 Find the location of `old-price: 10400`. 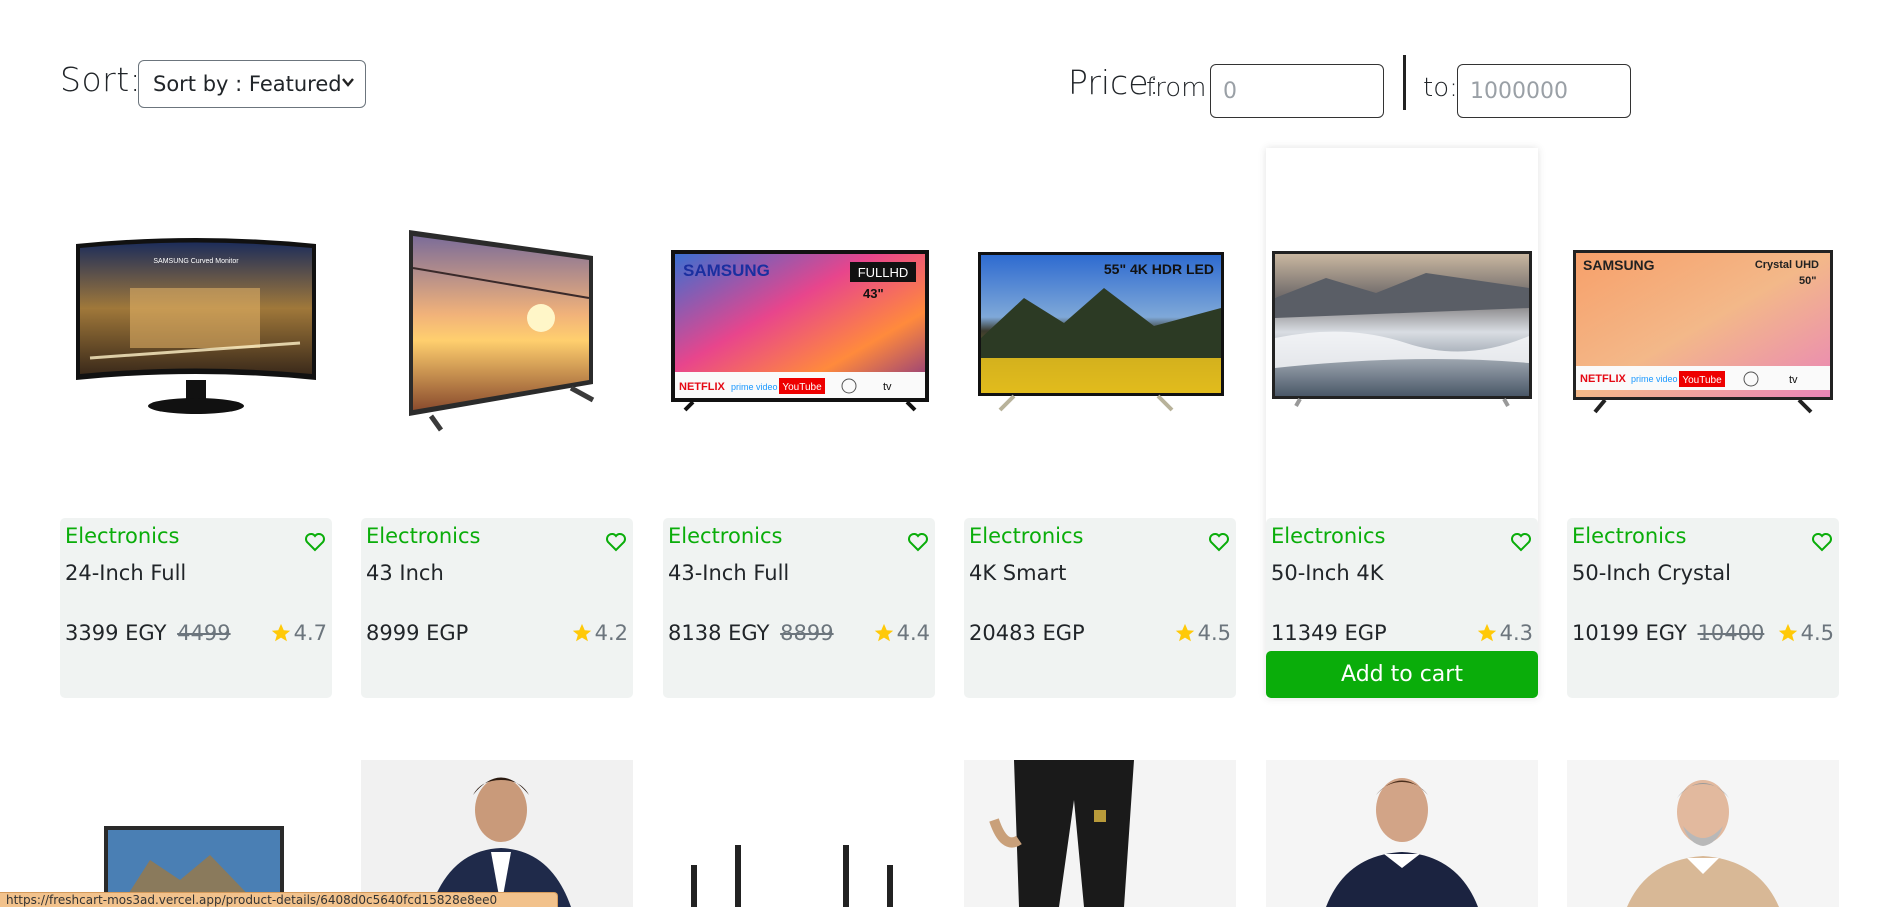

old-price: 10400 is located at coordinates (1731, 633).